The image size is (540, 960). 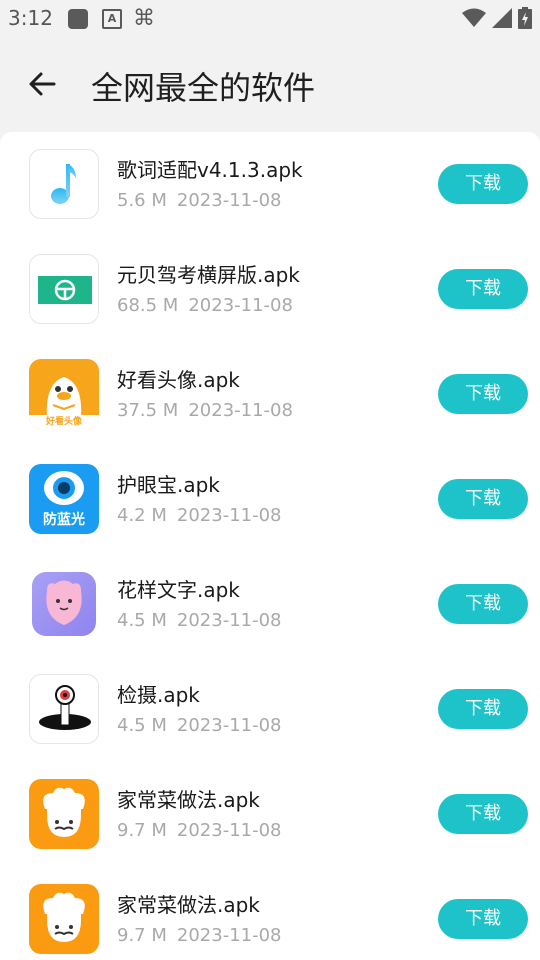 What do you see at coordinates (64, 520) in the screenshot?
I see `icon-caption: 防蓝光` at bounding box center [64, 520].